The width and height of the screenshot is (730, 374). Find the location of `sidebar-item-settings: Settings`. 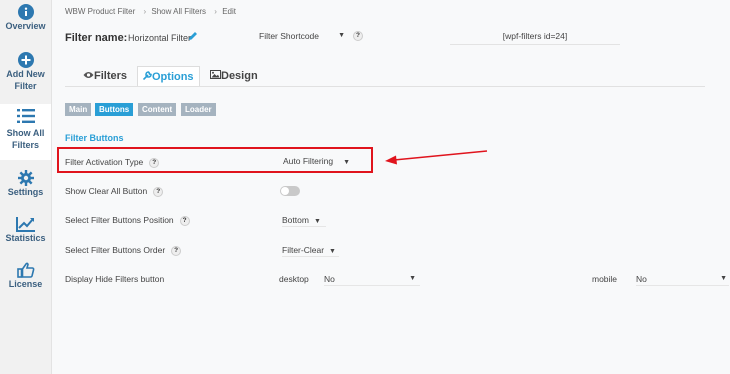

sidebar-item-settings: Settings is located at coordinates (25, 187).